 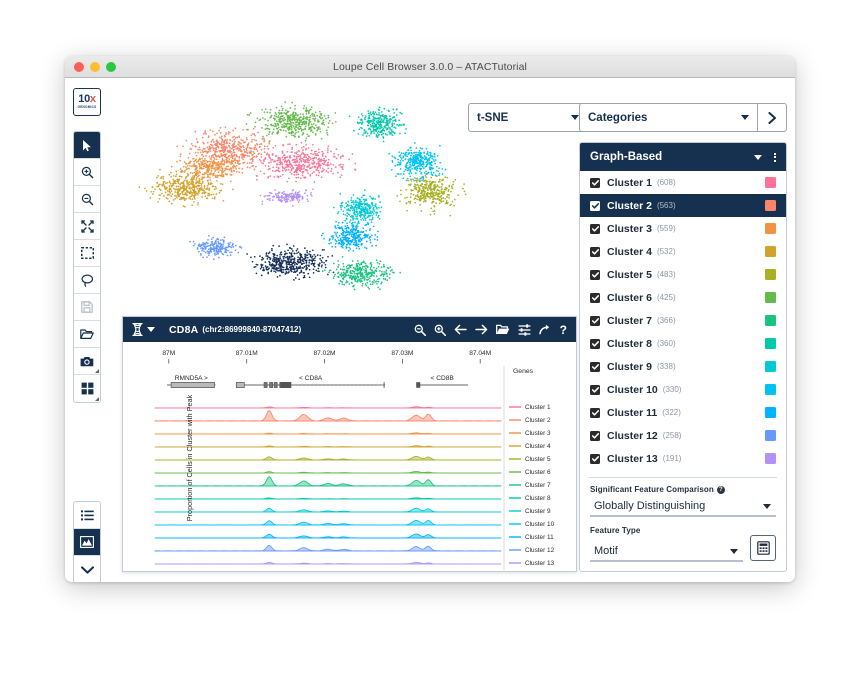 What do you see at coordinates (460, 329) in the screenshot?
I see `gb-pan-left-button` at bounding box center [460, 329].